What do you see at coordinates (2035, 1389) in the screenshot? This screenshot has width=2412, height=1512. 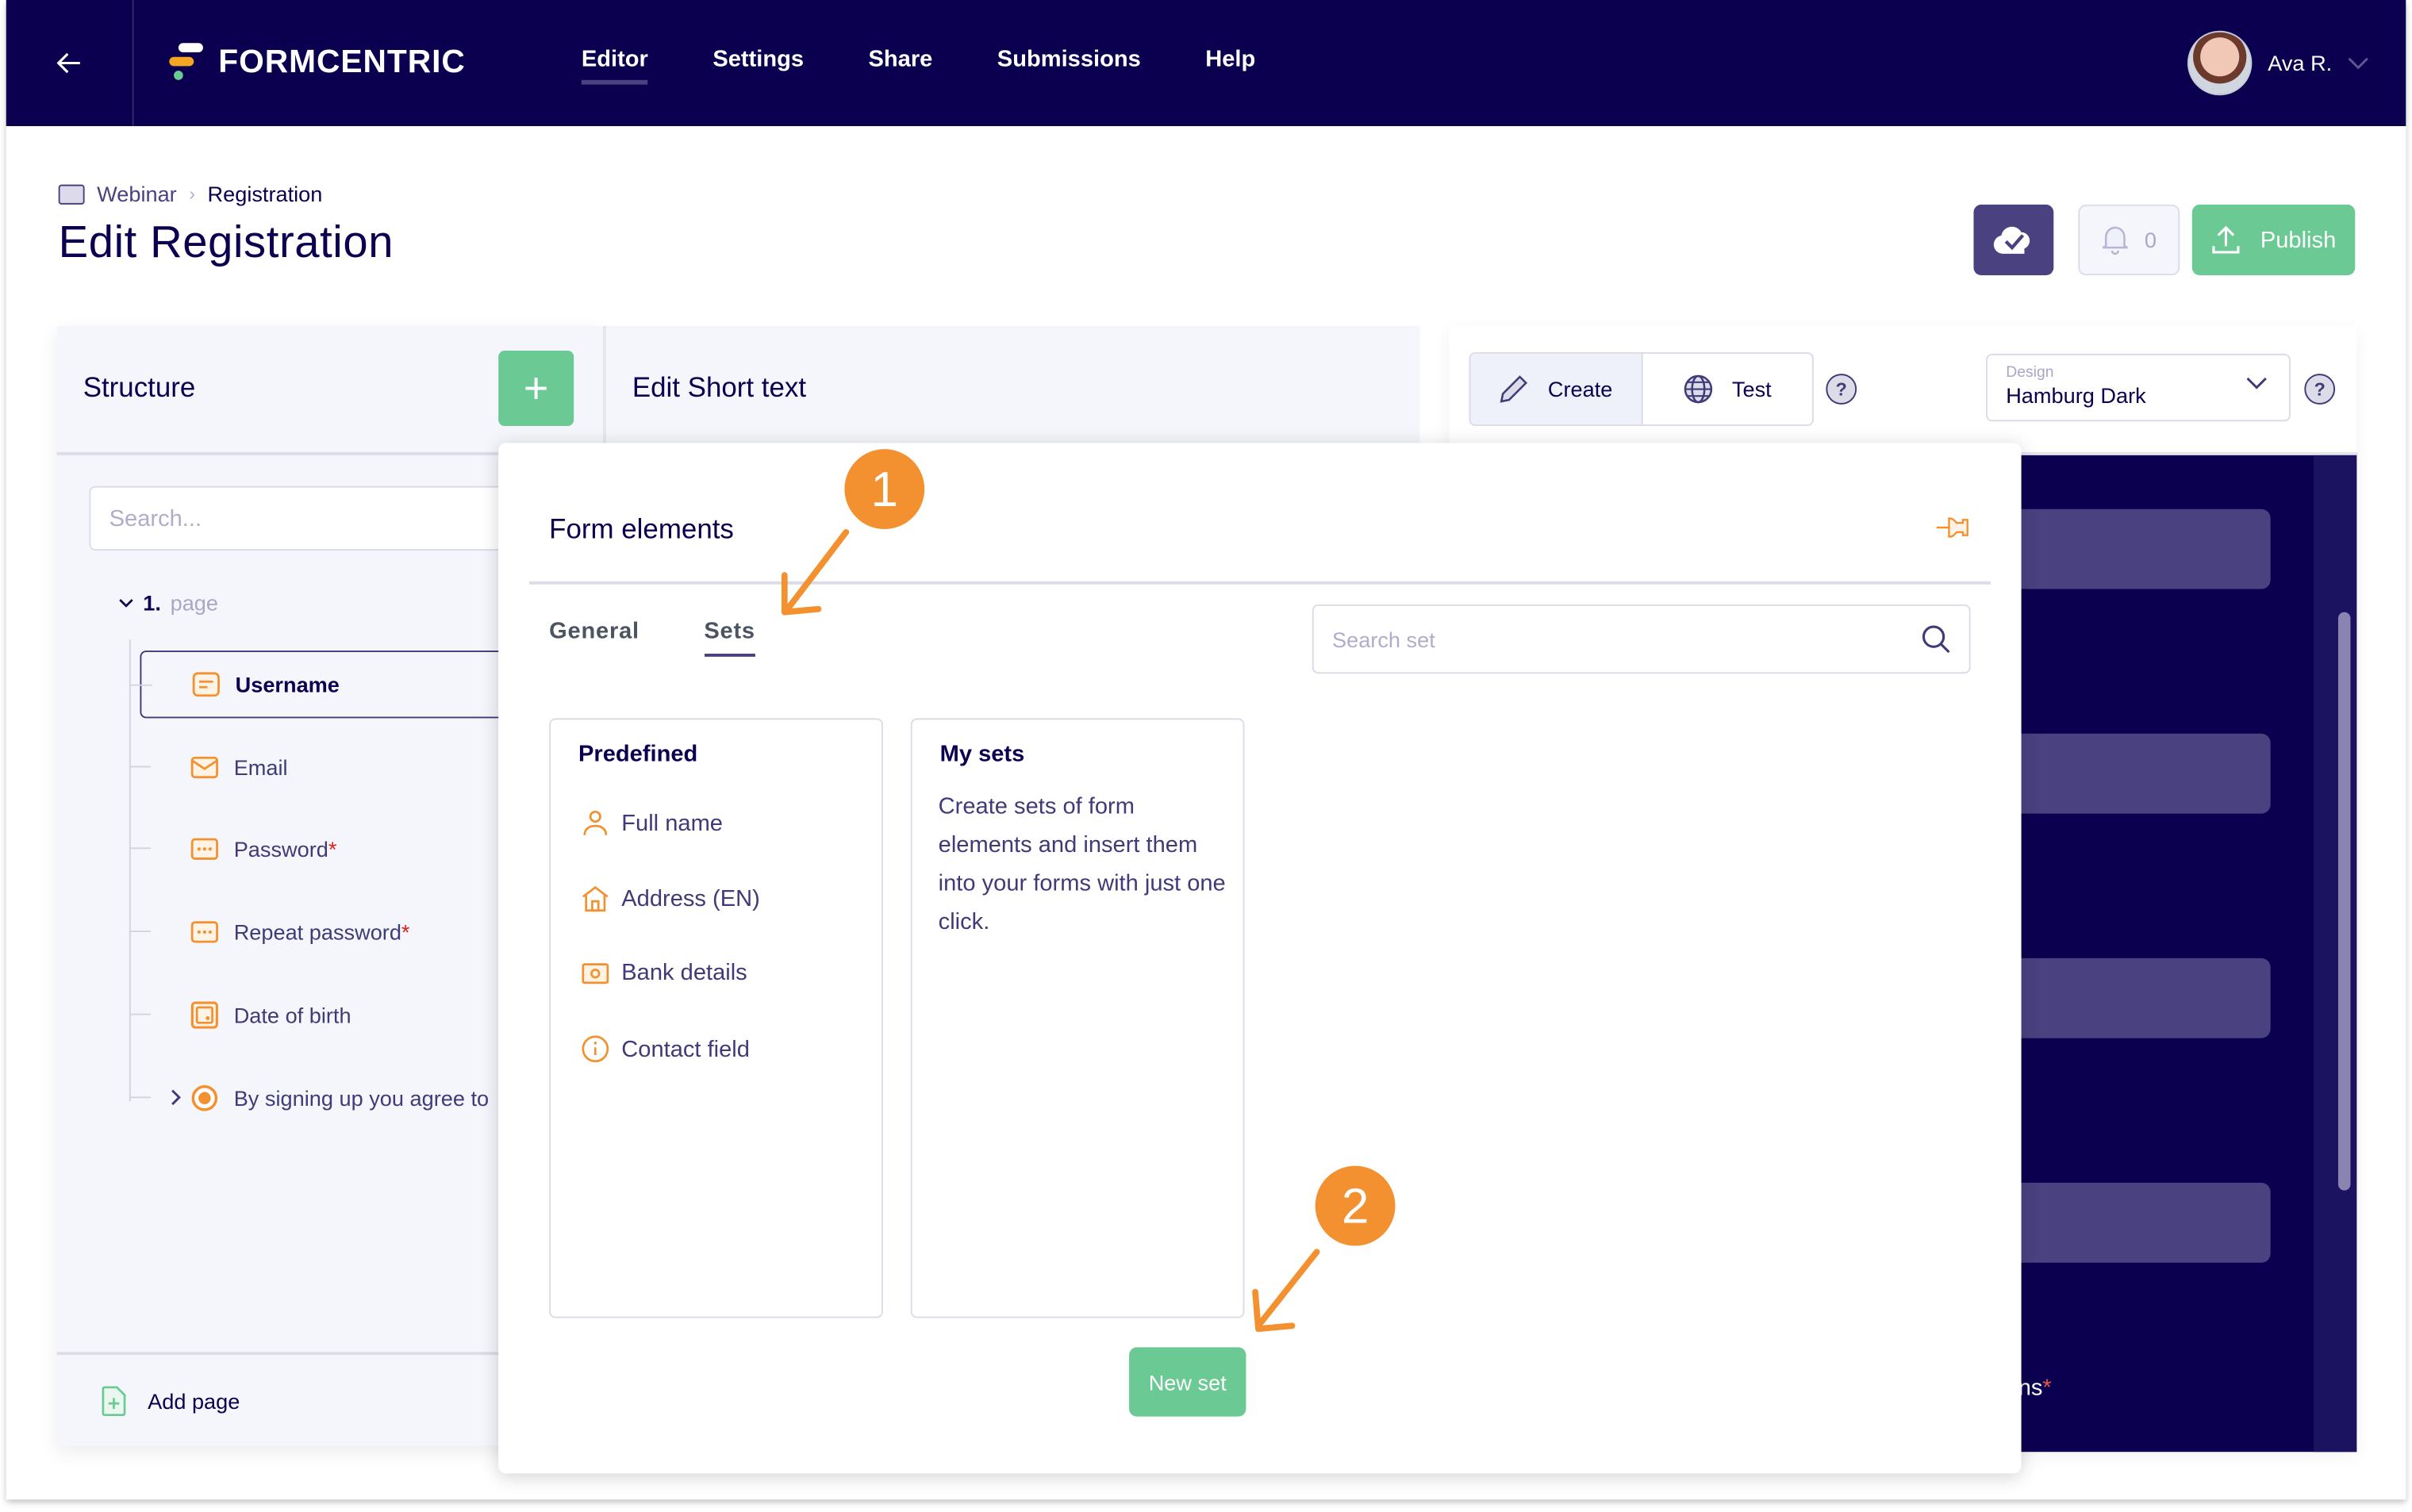 I see `preview-label: ns*` at bounding box center [2035, 1389].